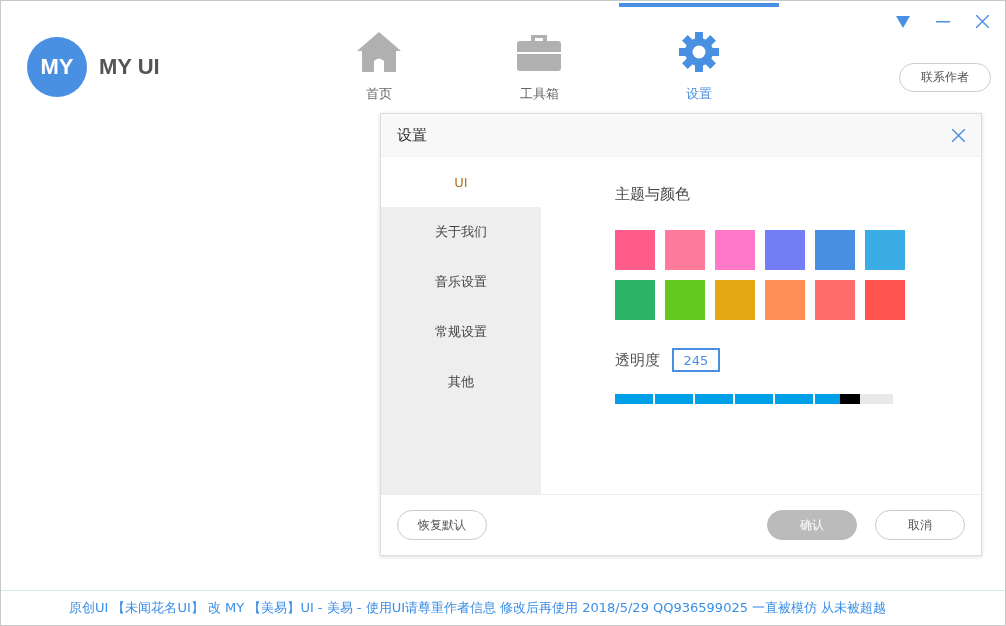  I want to click on nav-tab: 首页, so click(379, 57).